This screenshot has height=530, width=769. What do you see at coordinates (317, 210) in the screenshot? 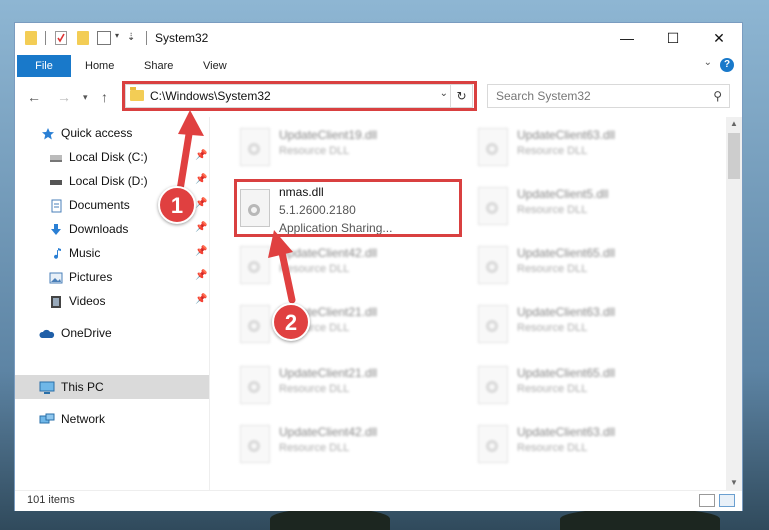
I see `file-version: 5.1.2600.2180` at bounding box center [317, 210].